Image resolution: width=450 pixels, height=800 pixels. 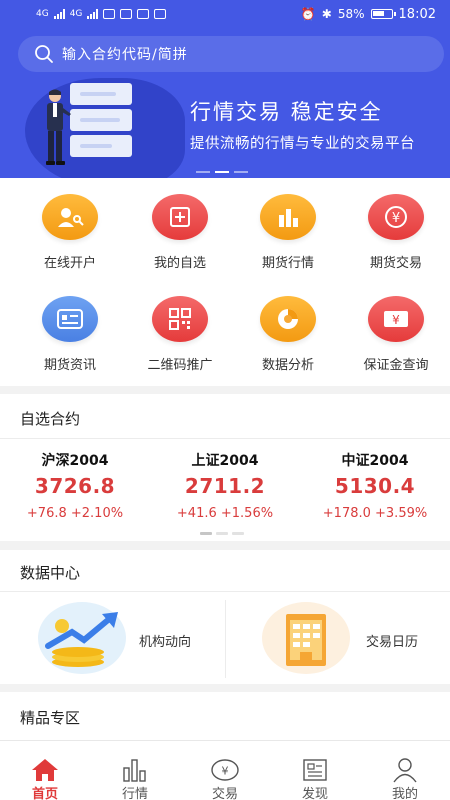 I want to click on alarm-icon: ⏰, so click(x=308, y=14).